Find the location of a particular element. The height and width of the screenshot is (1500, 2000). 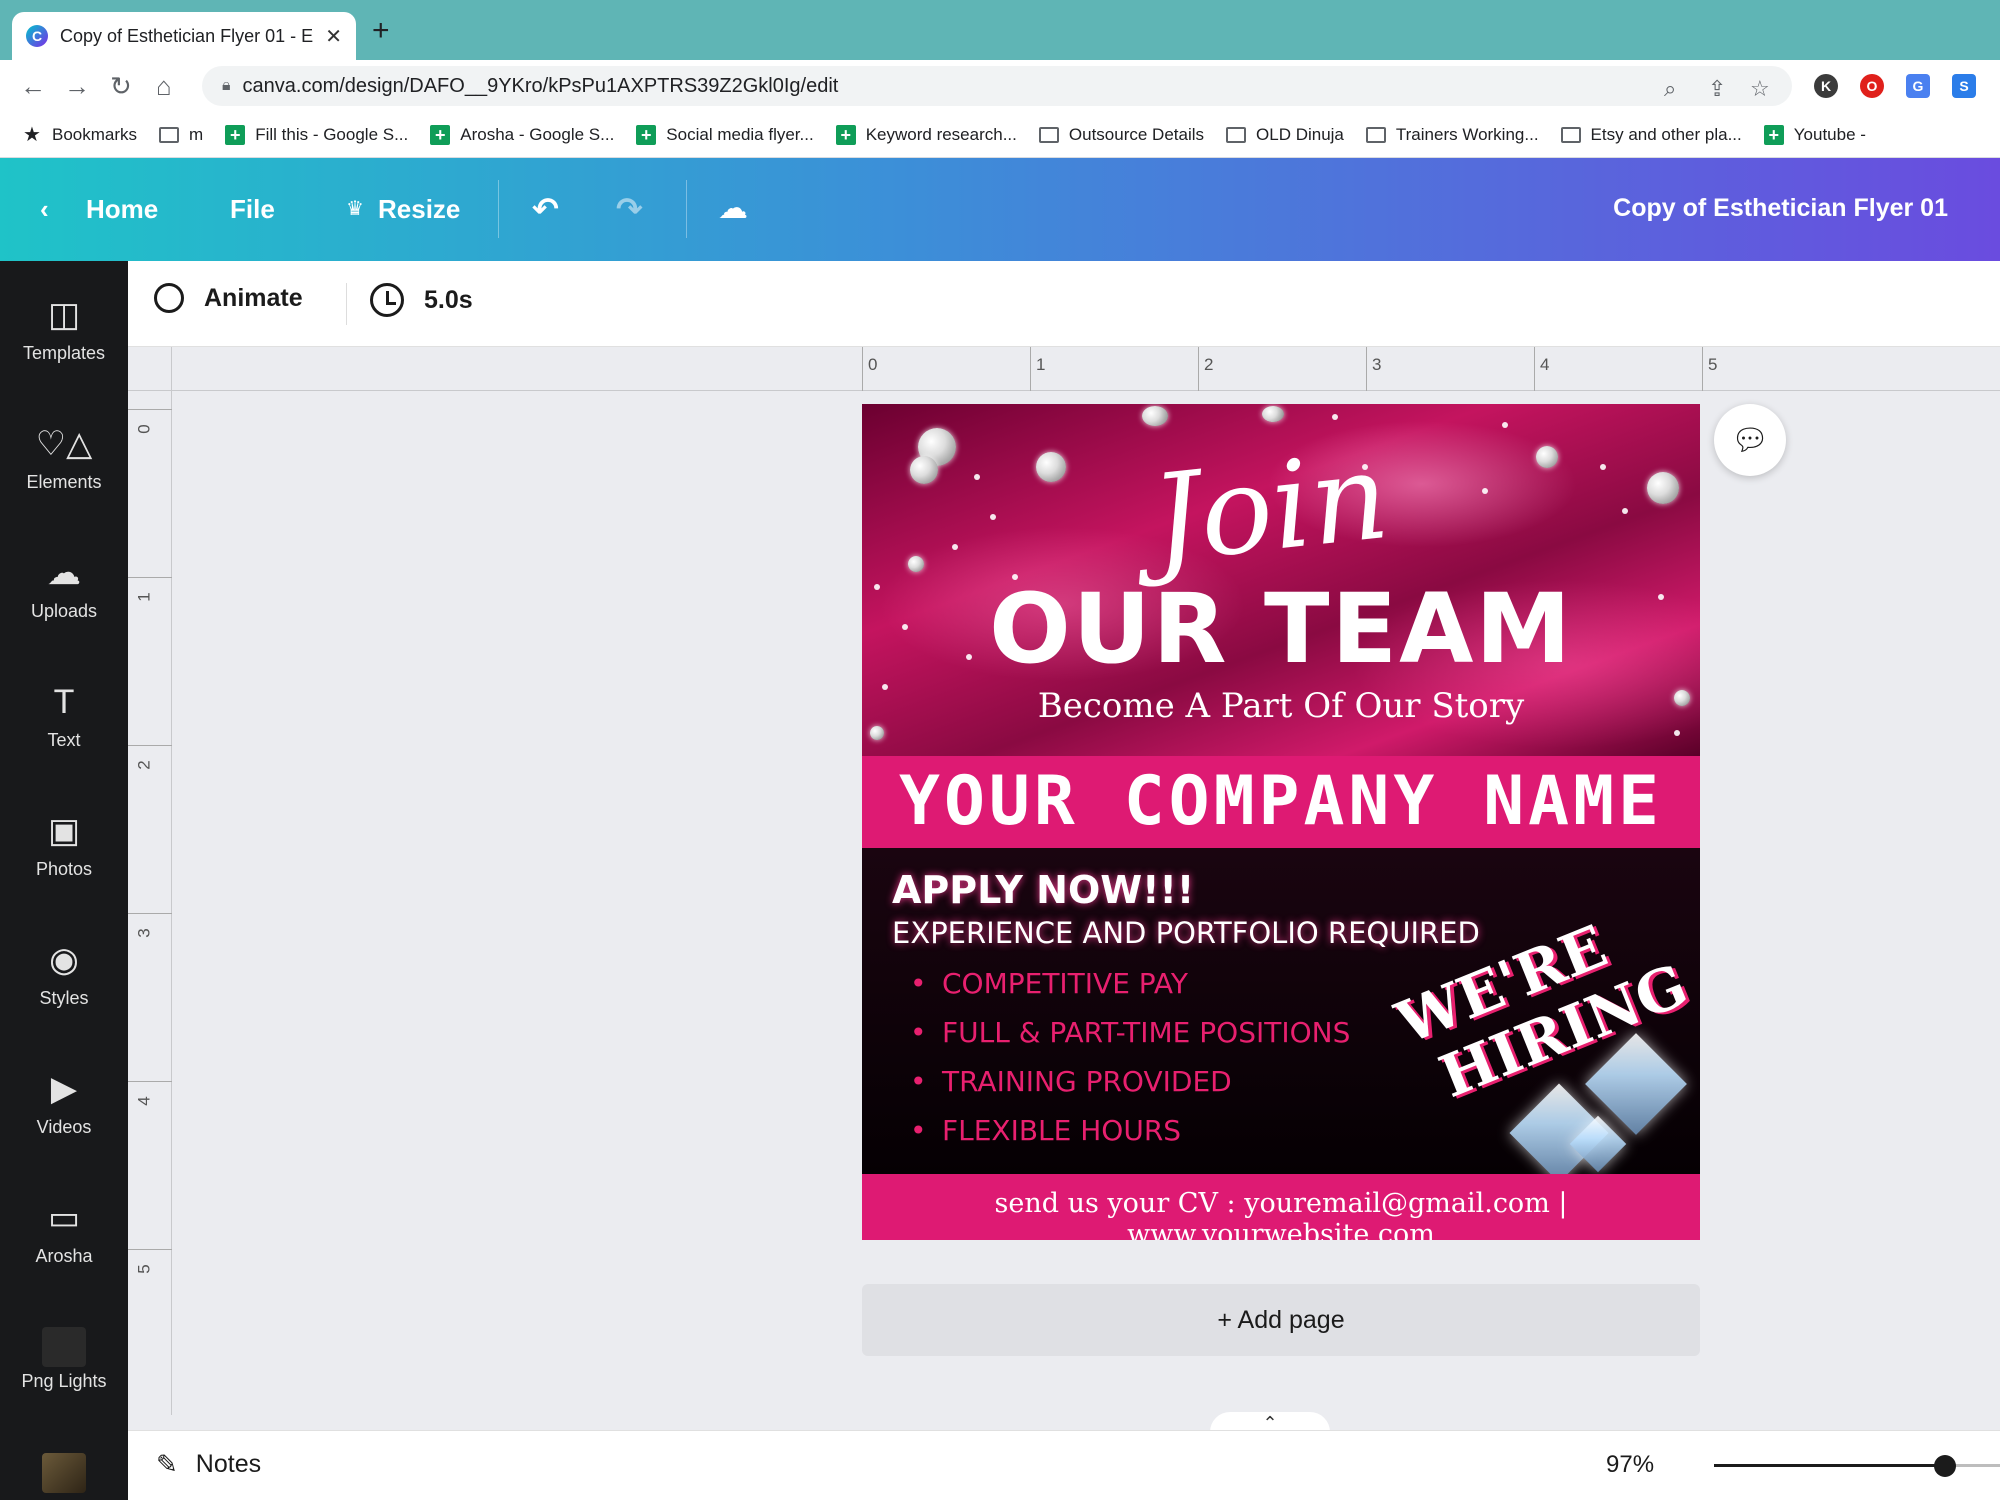

bookmark-item: ★ Bookmarks is located at coordinates (79, 135).